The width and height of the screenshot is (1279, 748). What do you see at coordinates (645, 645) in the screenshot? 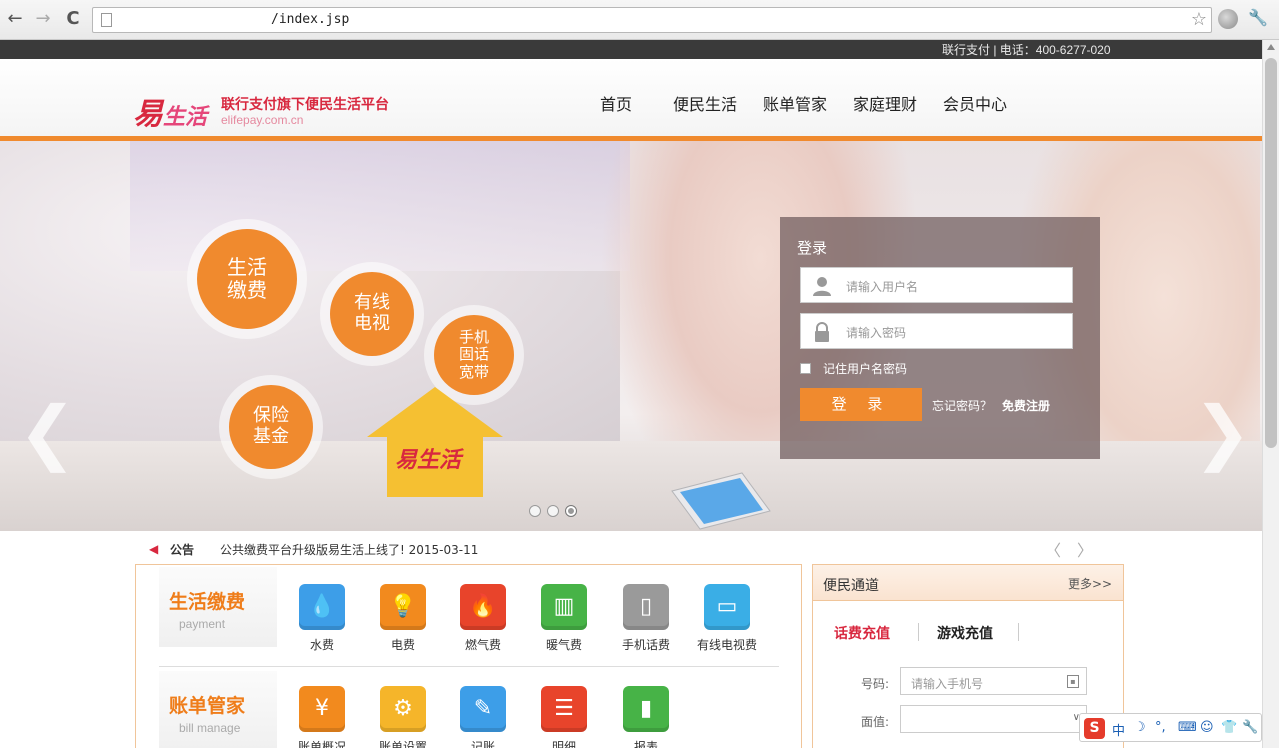
I see `service-label: 手机话费` at bounding box center [645, 645].